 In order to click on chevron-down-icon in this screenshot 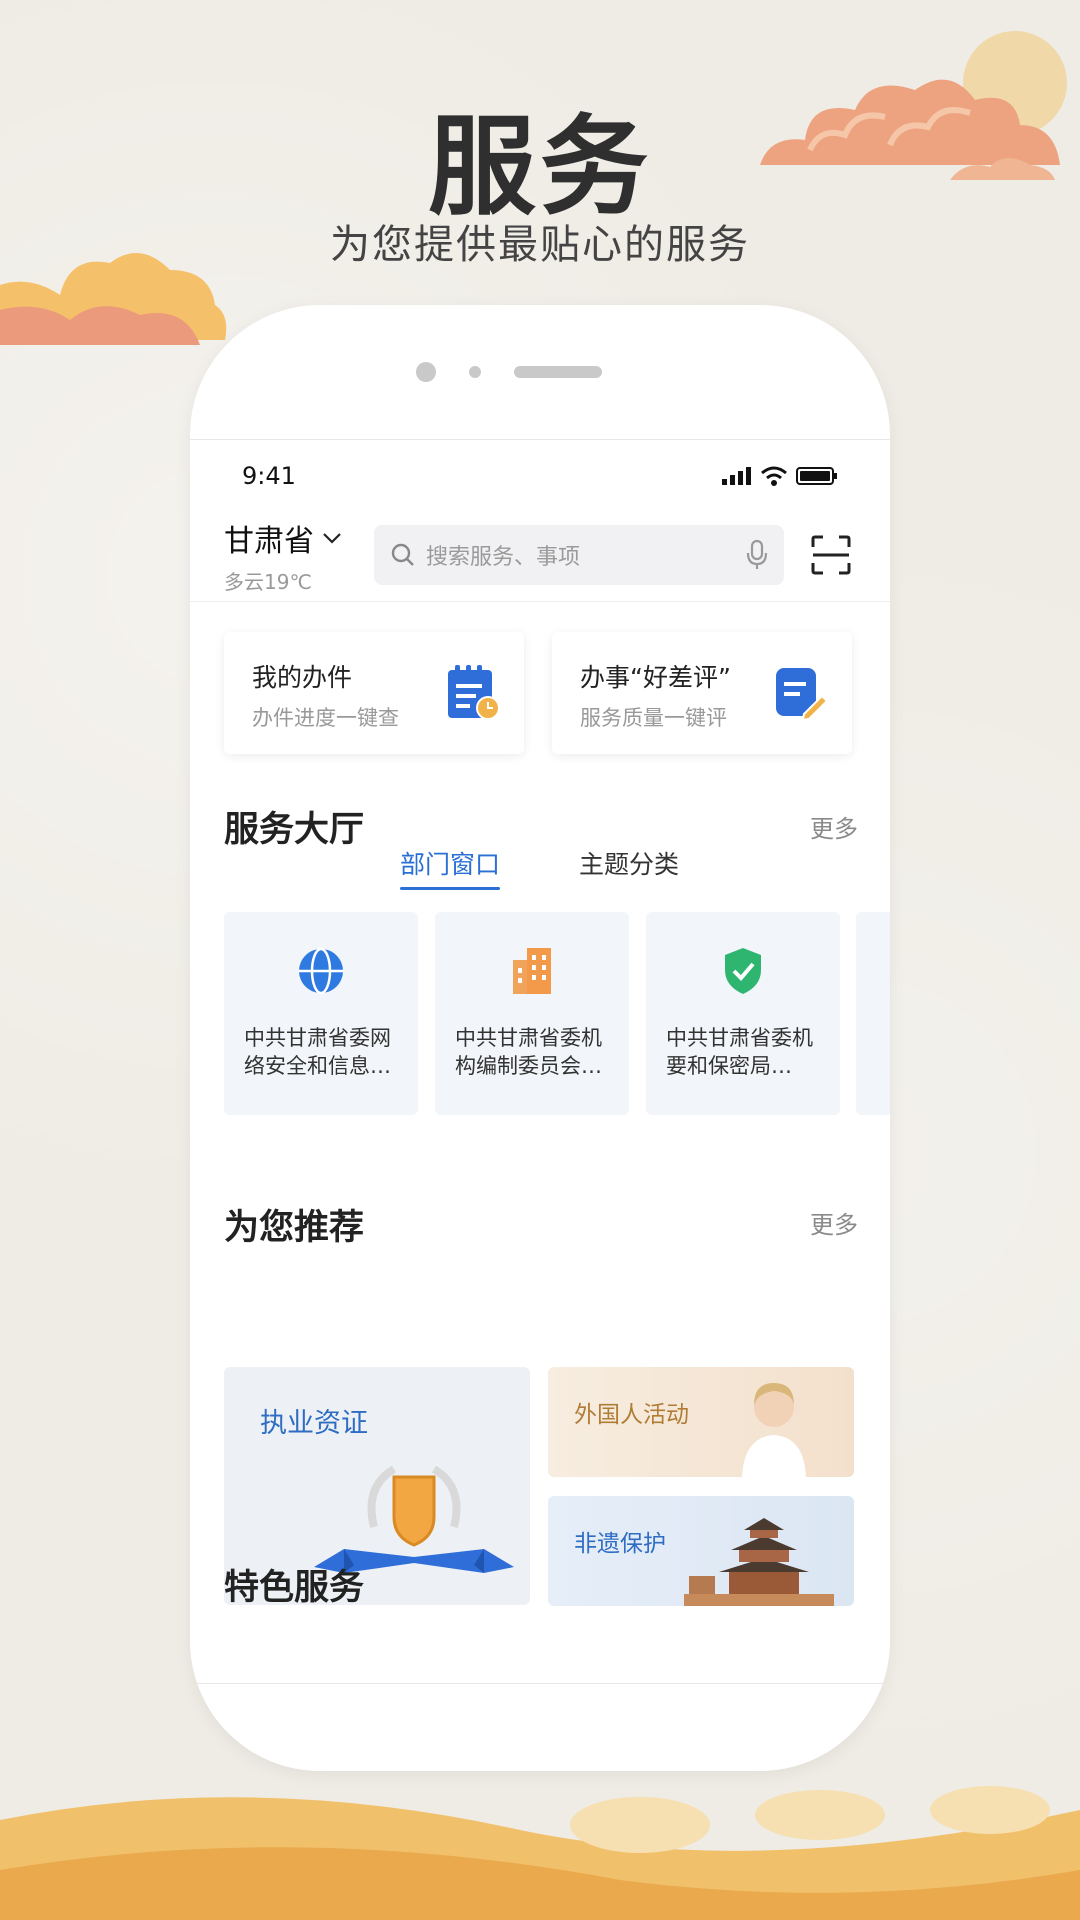, I will do `click(332, 538)`.